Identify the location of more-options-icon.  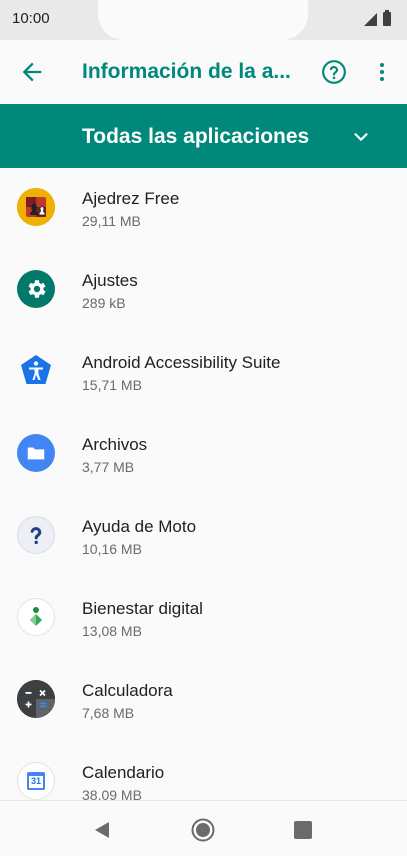
(382, 72).